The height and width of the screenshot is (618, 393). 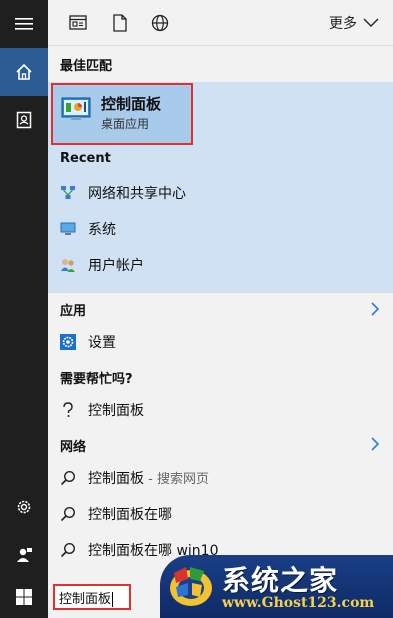 I want to click on hamburger-icon, so click(x=24, y=24).